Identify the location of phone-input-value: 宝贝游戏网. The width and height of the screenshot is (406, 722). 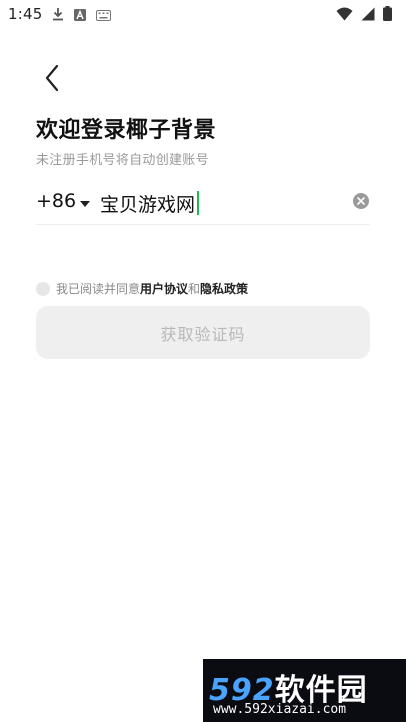
(148, 204).